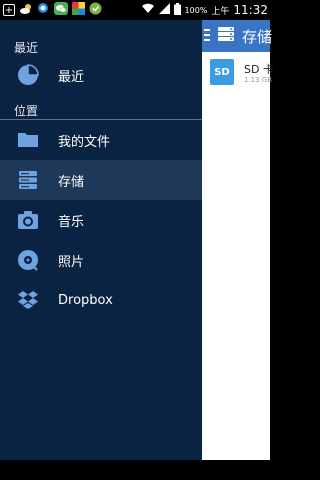 The width and height of the screenshot is (320, 480). Describe the element at coordinates (135, 470) in the screenshot. I see `navigation-bar` at that location.